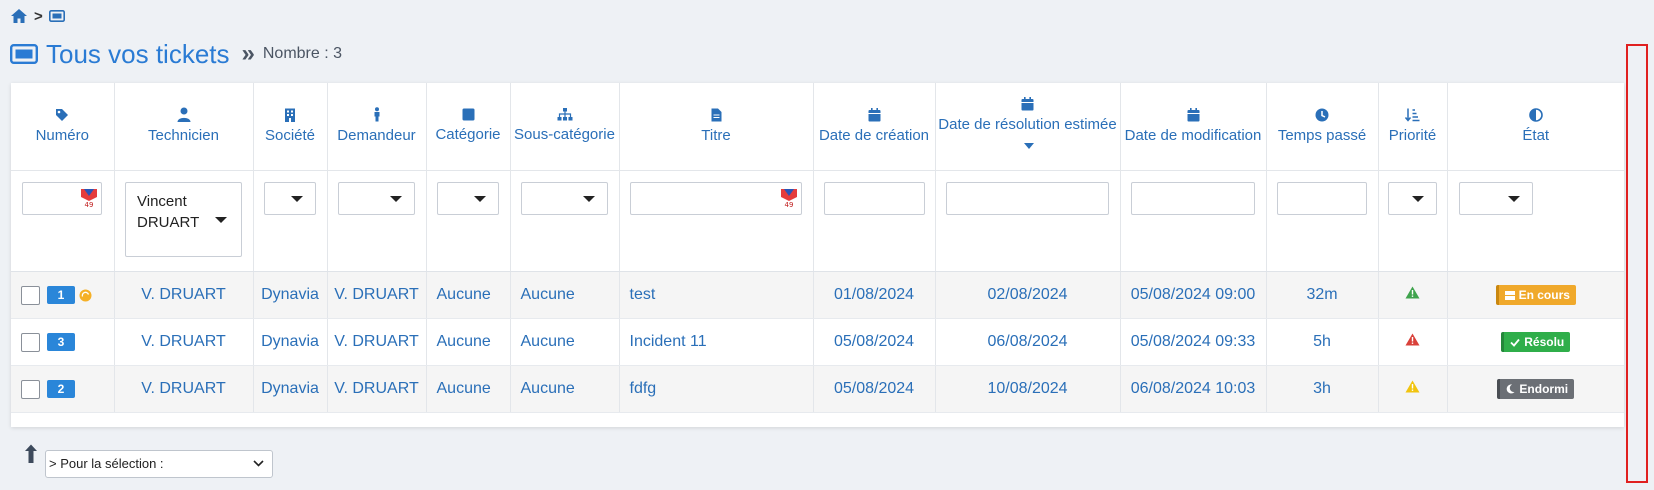  What do you see at coordinates (1322, 198) in the screenshot?
I see `temps-passe-filter-input` at bounding box center [1322, 198].